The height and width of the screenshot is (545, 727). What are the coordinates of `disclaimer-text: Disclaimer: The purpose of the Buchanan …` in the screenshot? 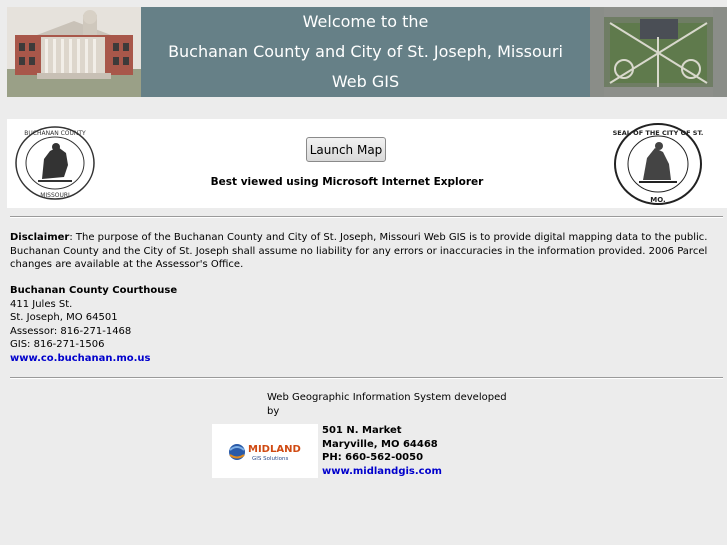 It's located at (360, 251).